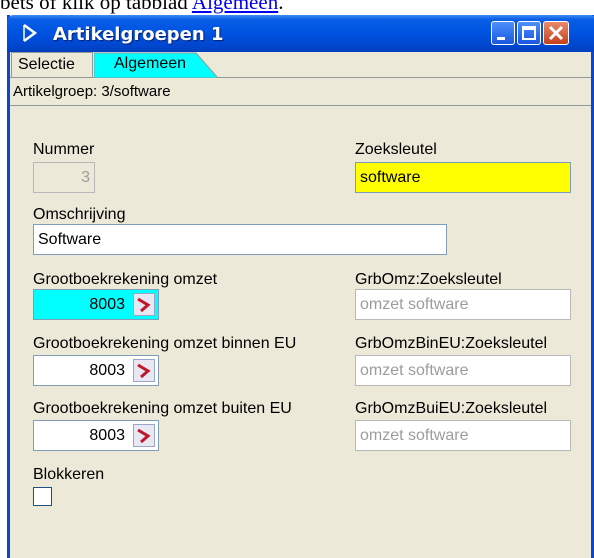 Image resolution: width=594 pixels, height=558 pixels. Describe the element at coordinates (463, 435) in the screenshot. I see `gb-buiten-zoek-field: omzet software` at that location.